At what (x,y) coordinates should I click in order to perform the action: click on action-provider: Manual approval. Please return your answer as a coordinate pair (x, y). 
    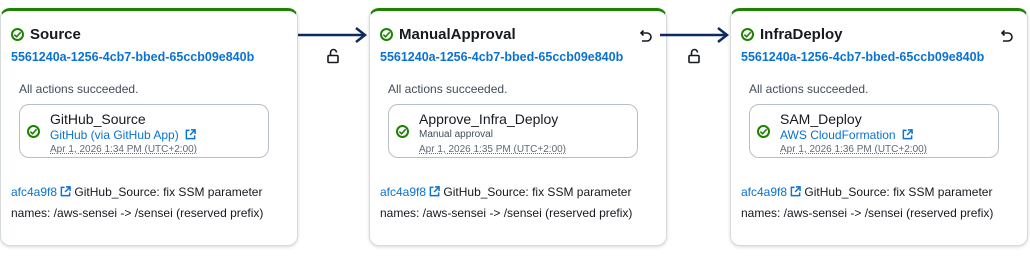
    Looking at the image, I should click on (456, 134).